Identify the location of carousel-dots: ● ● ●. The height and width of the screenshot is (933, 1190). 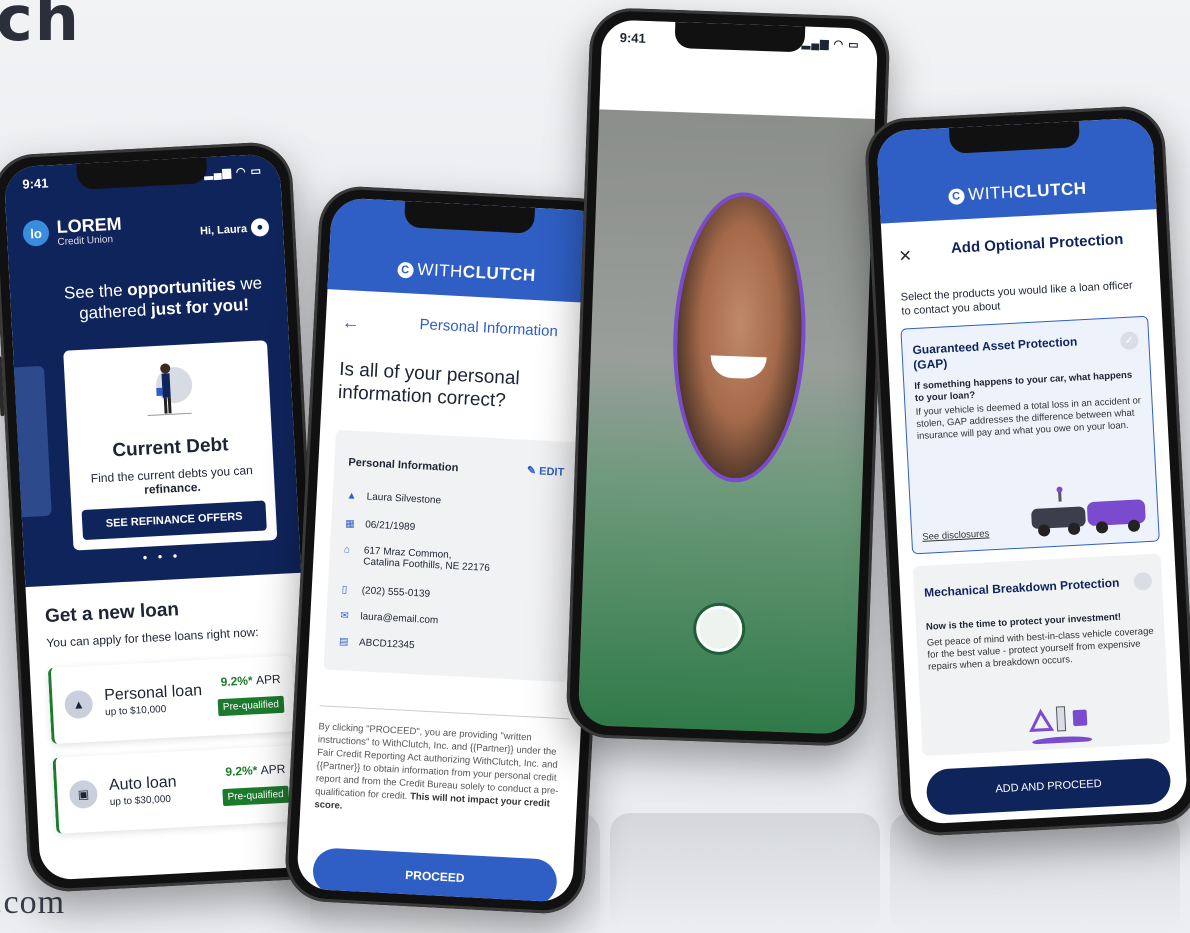
(162, 556).